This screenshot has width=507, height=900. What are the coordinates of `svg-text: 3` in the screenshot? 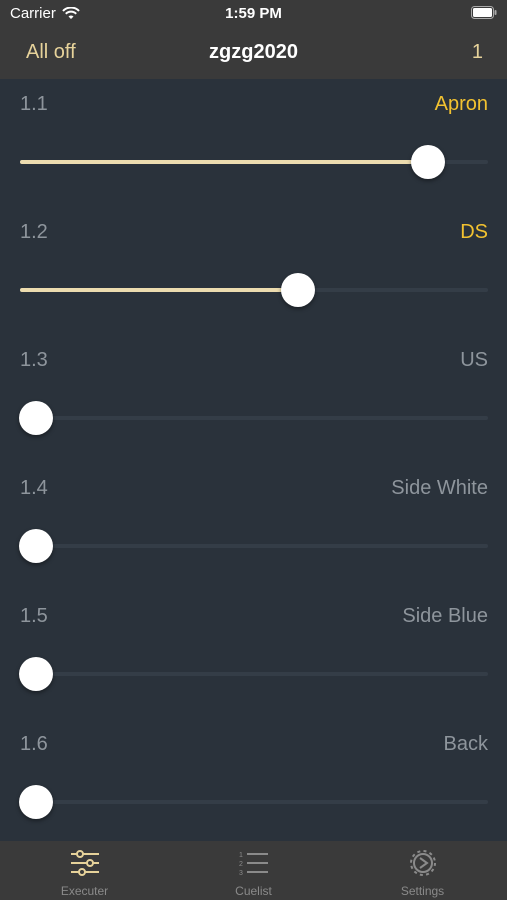 It's located at (241, 873).